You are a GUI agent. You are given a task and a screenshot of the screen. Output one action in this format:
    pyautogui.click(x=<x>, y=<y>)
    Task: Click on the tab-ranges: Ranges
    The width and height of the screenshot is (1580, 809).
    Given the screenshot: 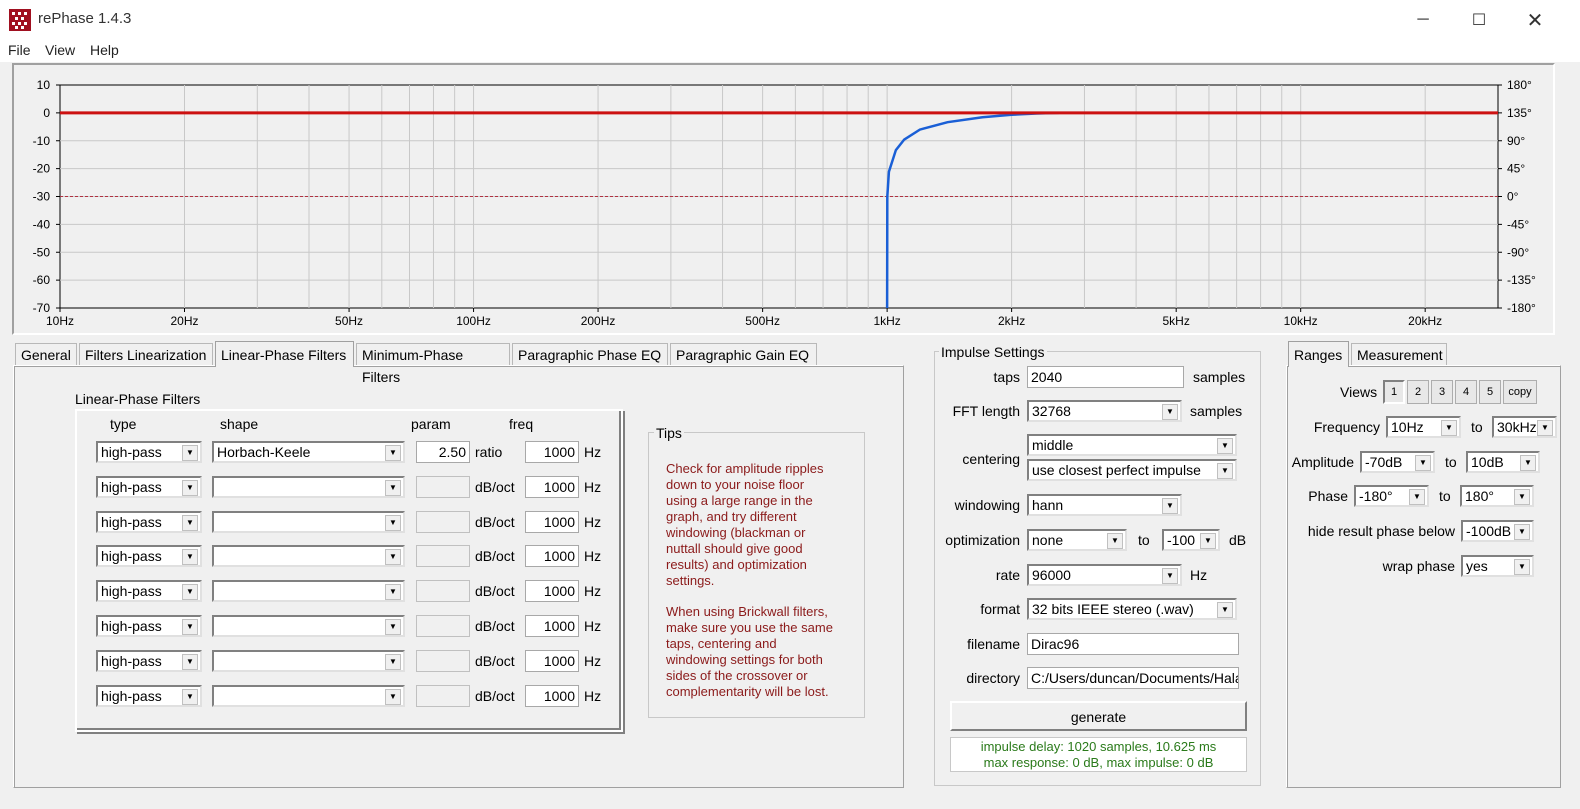 What is the action you would take?
    pyautogui.click(x=1318, y=354)
    